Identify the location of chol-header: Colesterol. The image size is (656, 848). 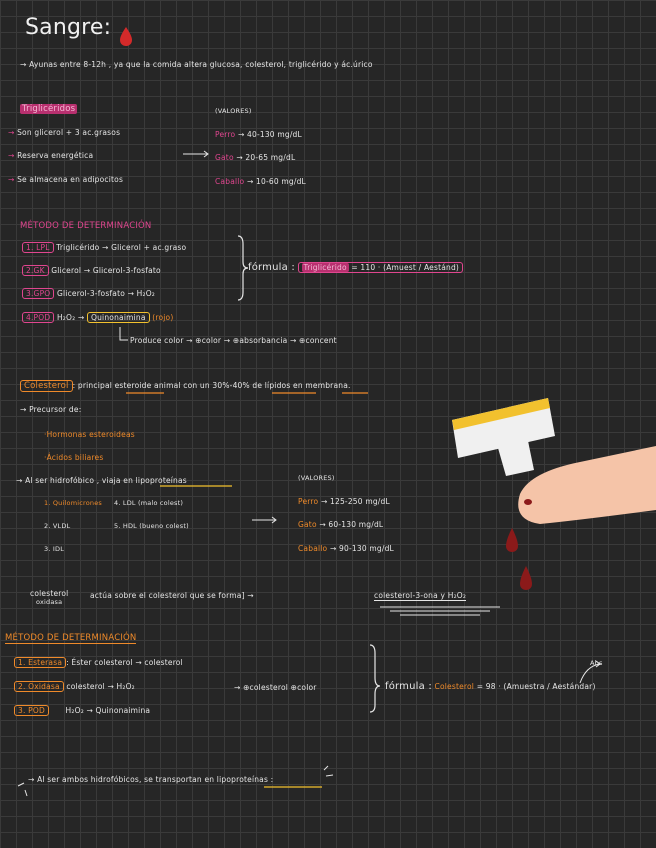
(46, 386).